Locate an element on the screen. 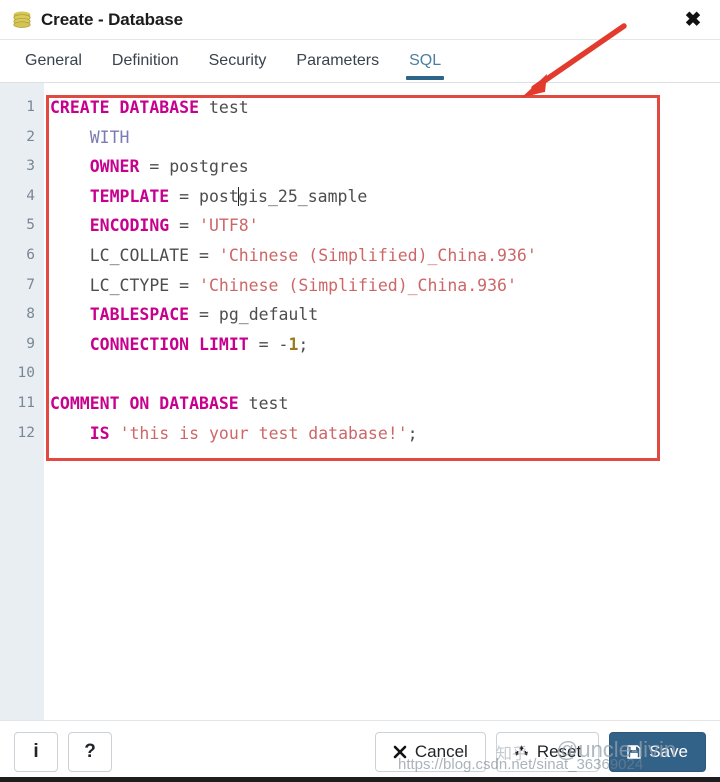 This screenshot has height=782, width=720. tab-parameters: Parameters is located at coordinates (337, 61).